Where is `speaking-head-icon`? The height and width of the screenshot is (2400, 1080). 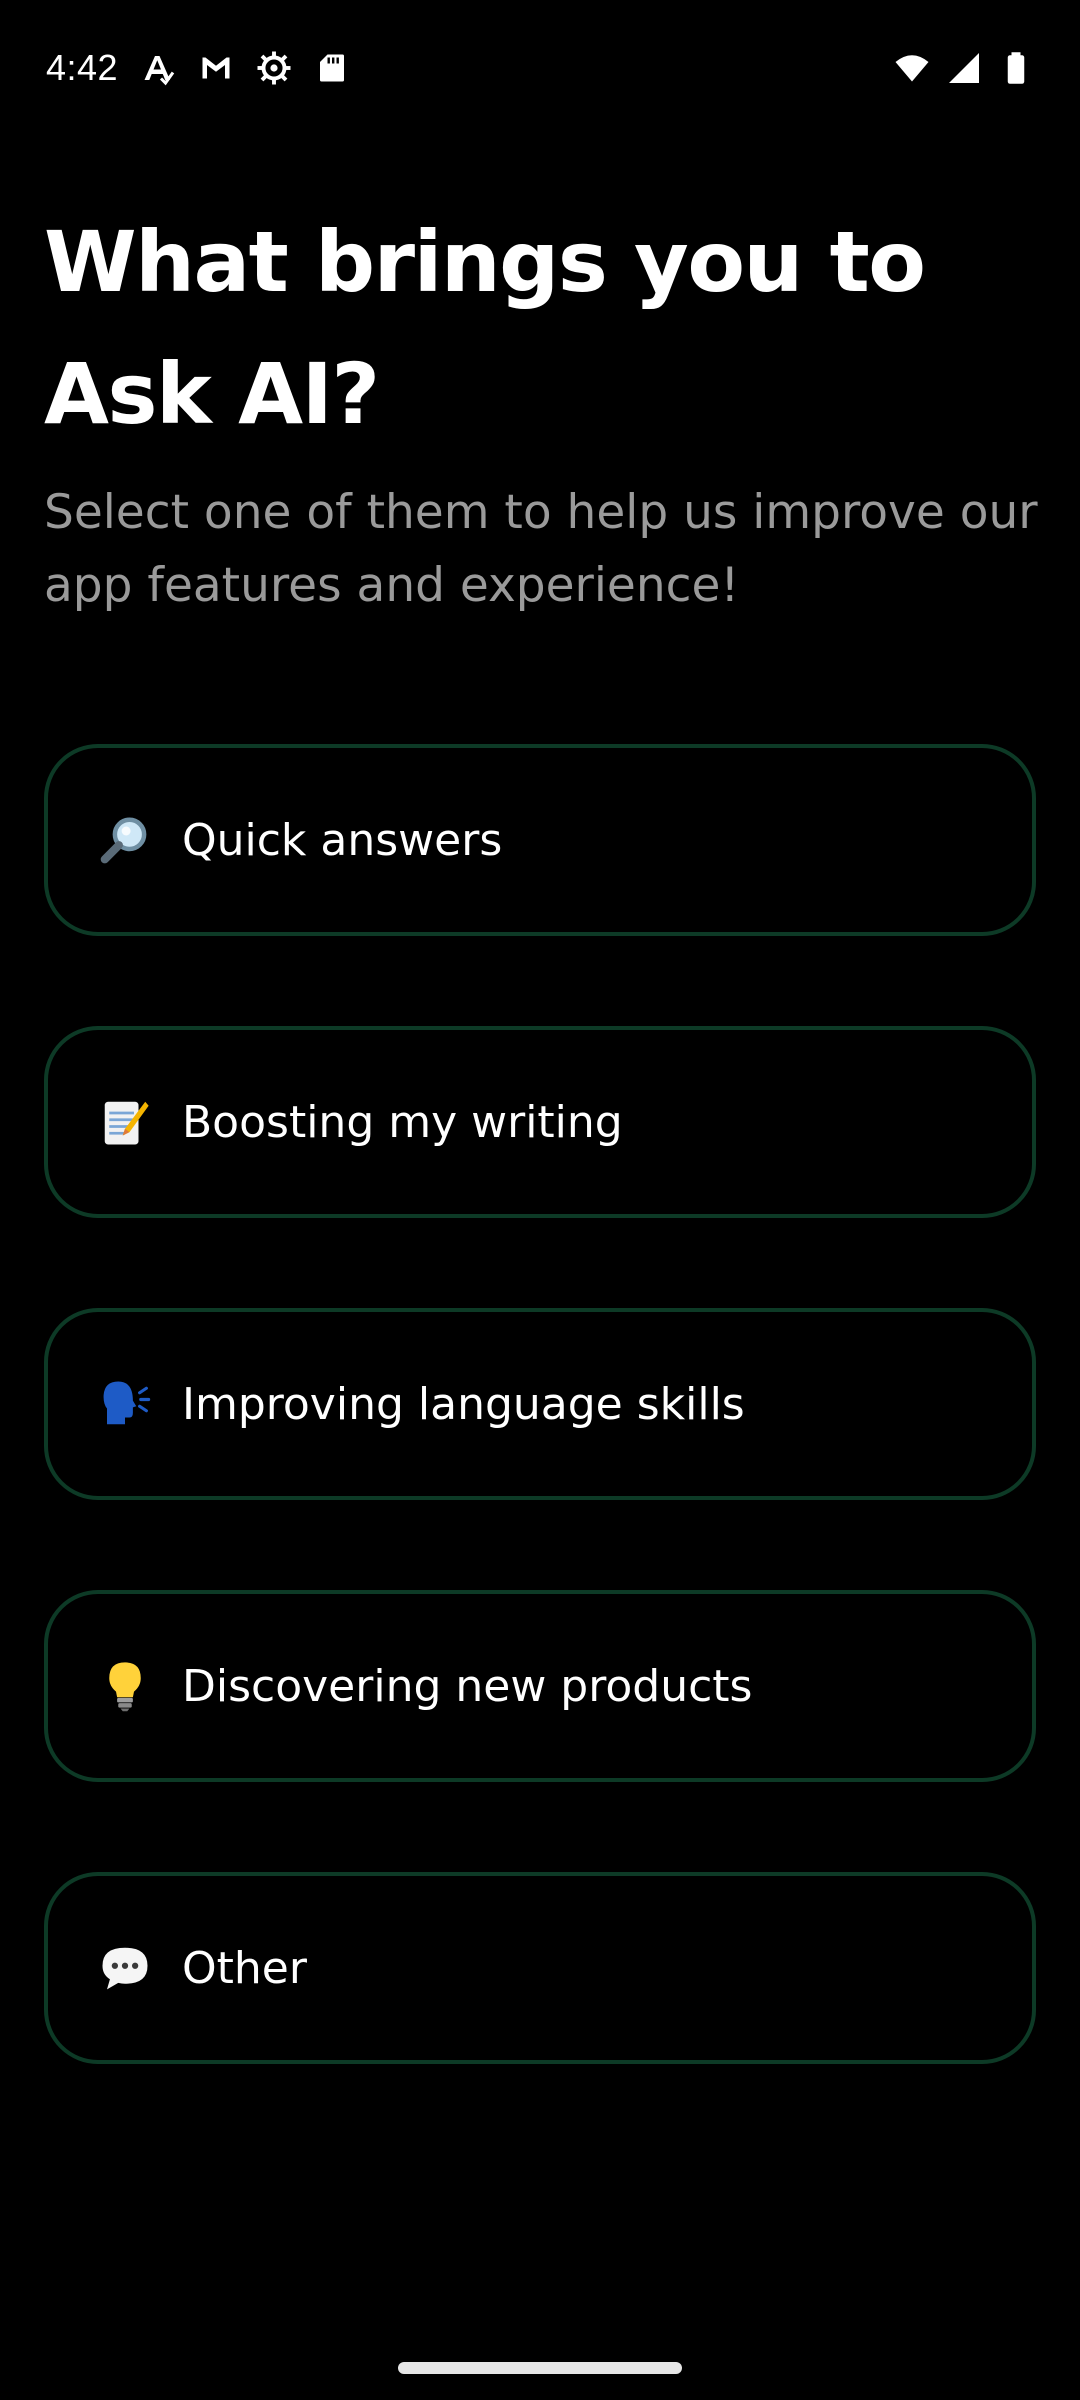
speaking-head-icon is located at coordinates (125, 1404).